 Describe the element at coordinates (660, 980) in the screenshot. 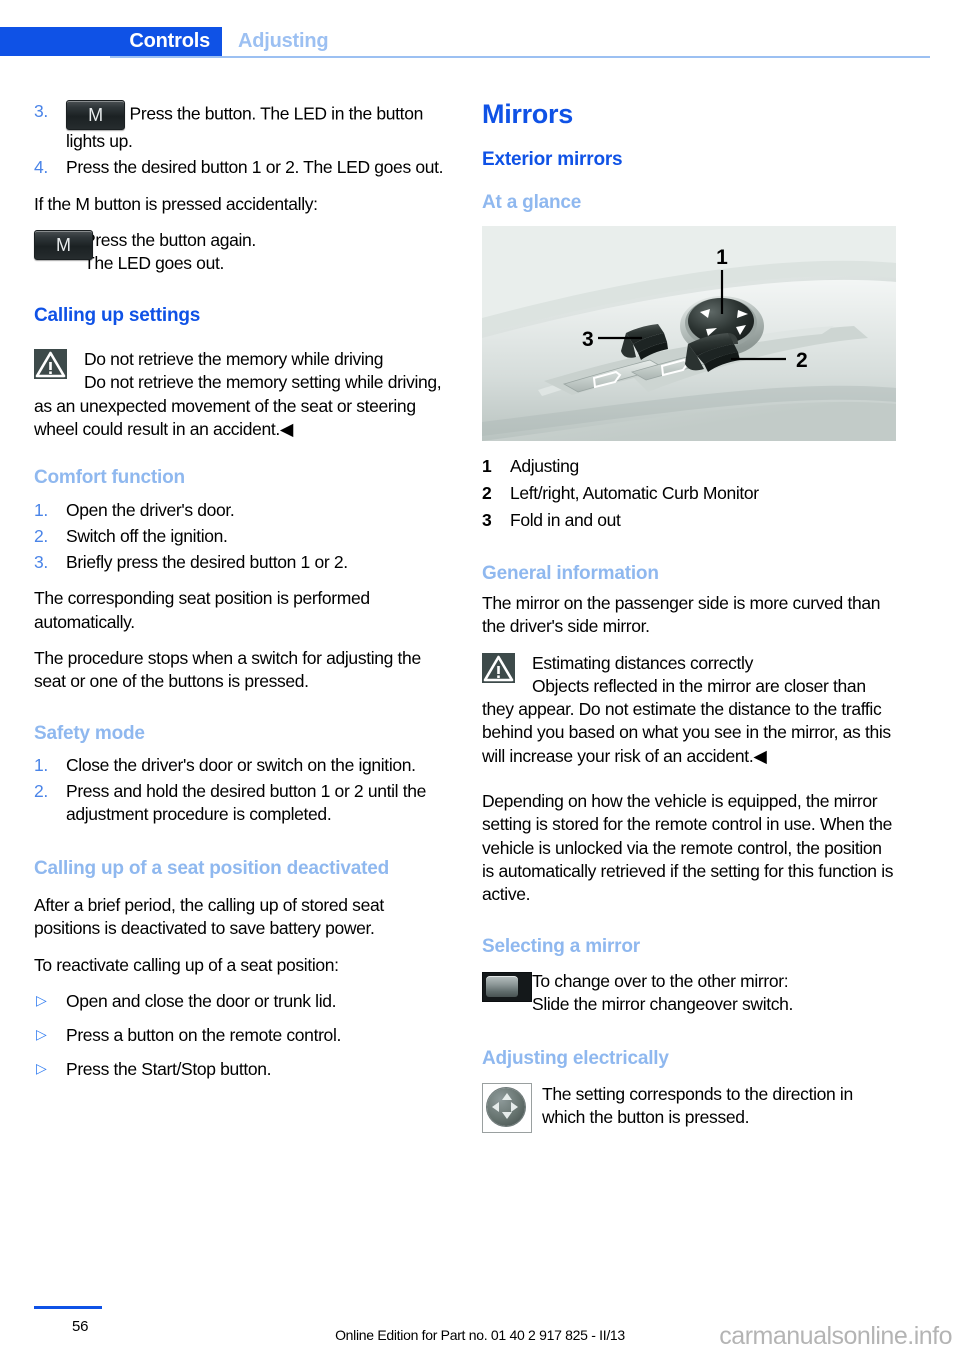

I see `selecting-mirror-line-1: To change over to the other mirror:` at that location.